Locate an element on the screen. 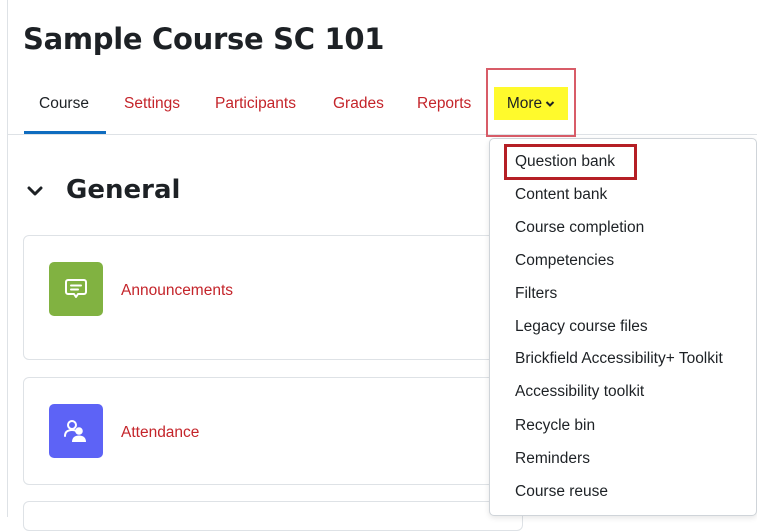  menu-item-legacy-course-files: Legacy course files is located at coordinates (581, 327).